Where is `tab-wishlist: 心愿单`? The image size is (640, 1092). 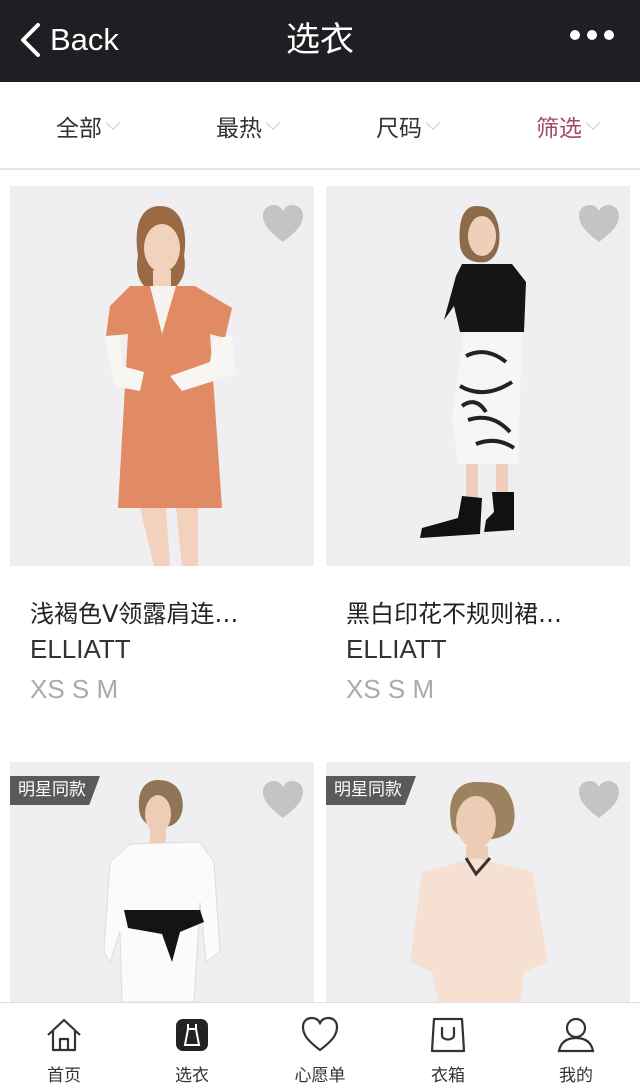
tab-wishlist: 心愿单 is located at coordinates (320, 1047).